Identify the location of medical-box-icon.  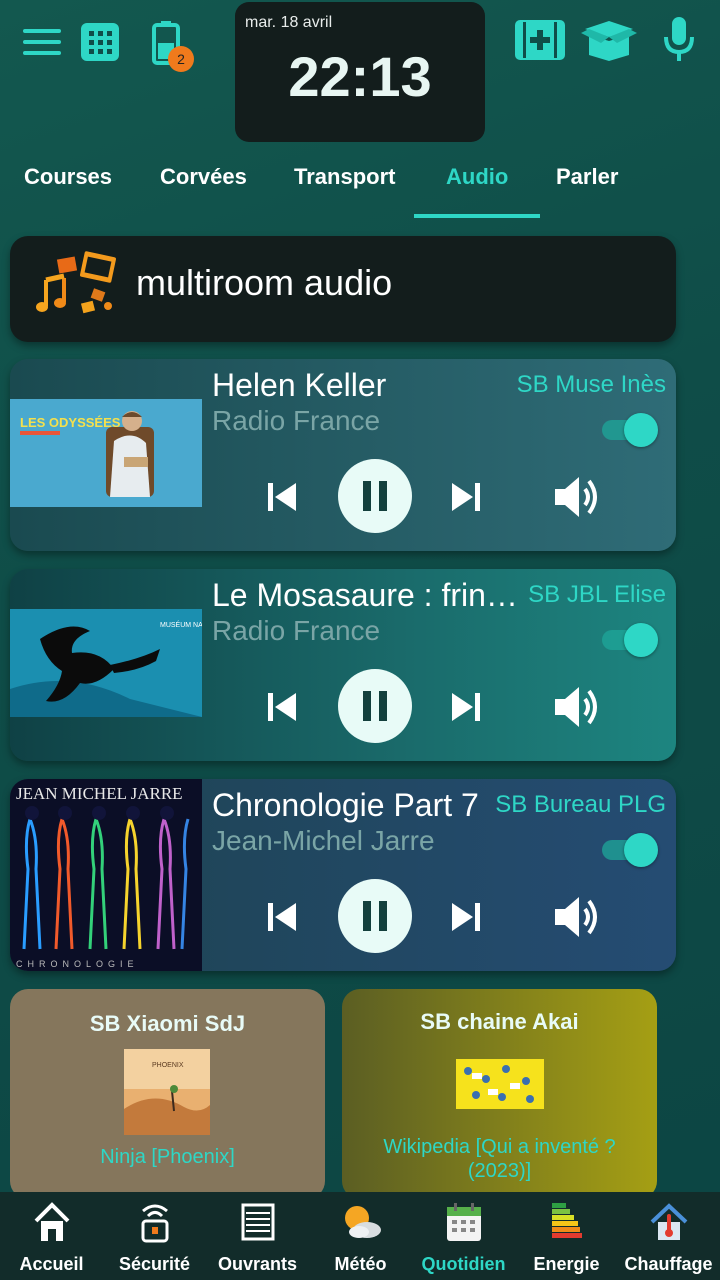
(540, 40).